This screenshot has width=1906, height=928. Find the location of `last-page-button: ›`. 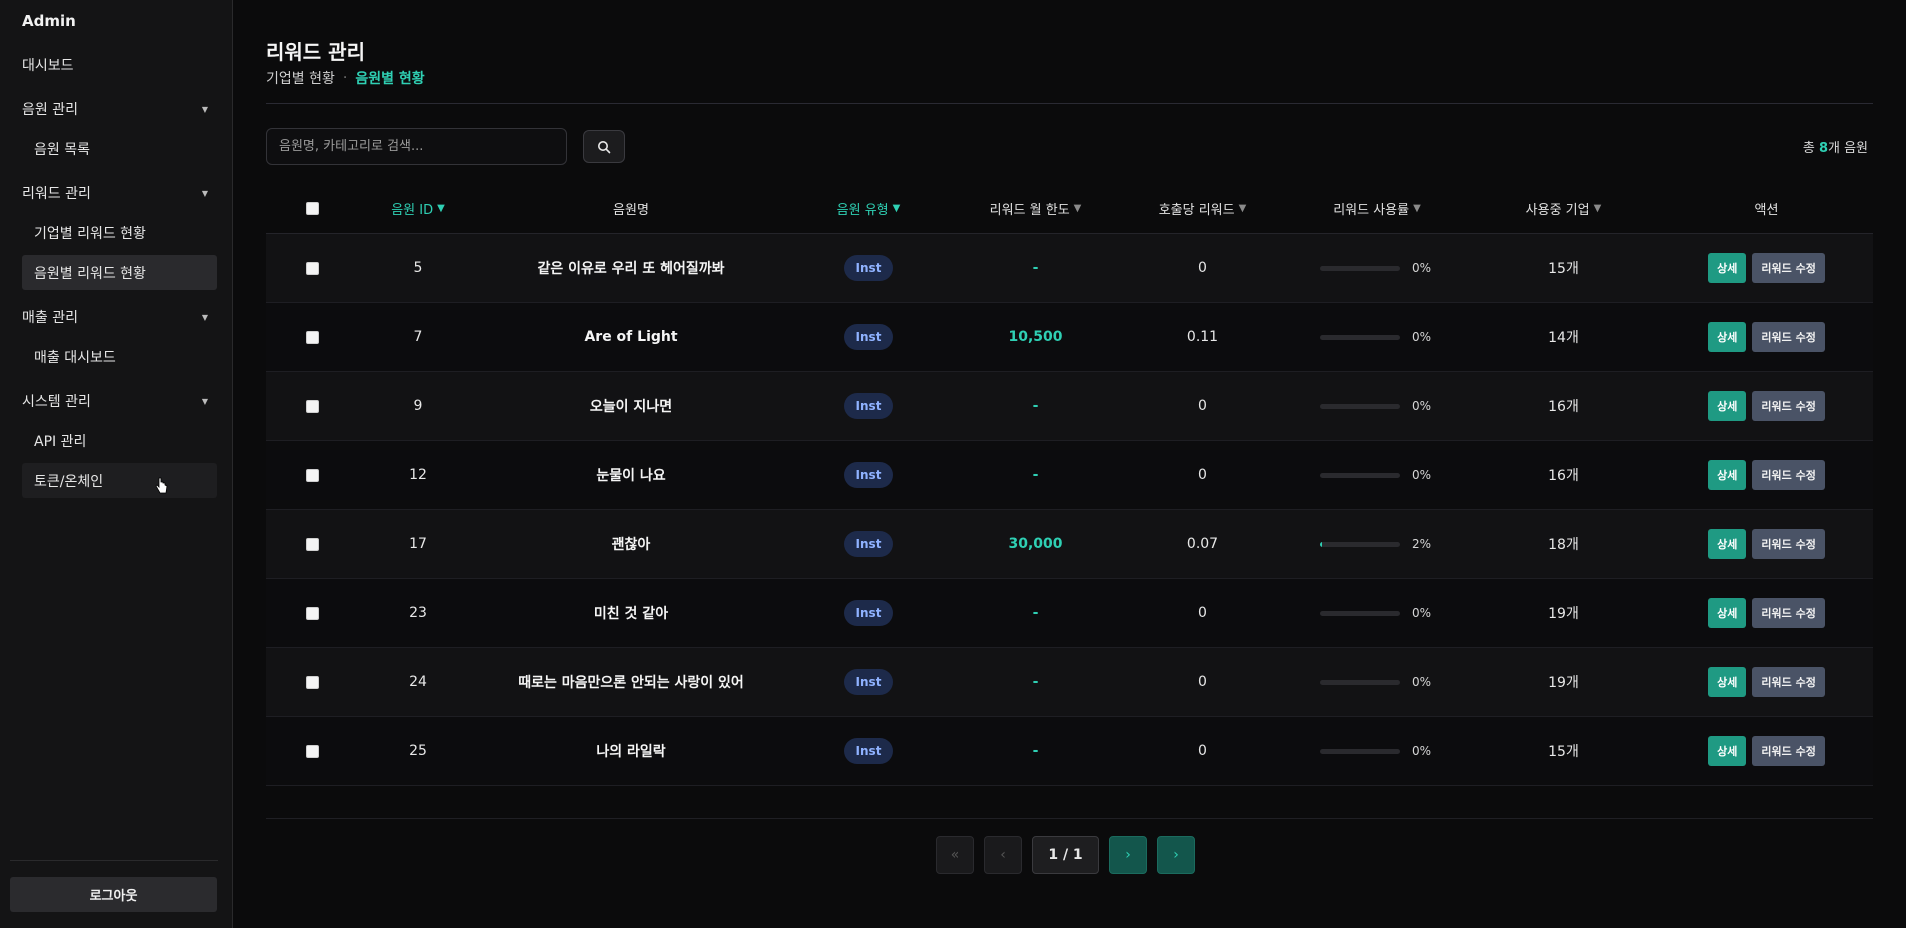

last-page-button: › is located at coordinates (1176, 855).